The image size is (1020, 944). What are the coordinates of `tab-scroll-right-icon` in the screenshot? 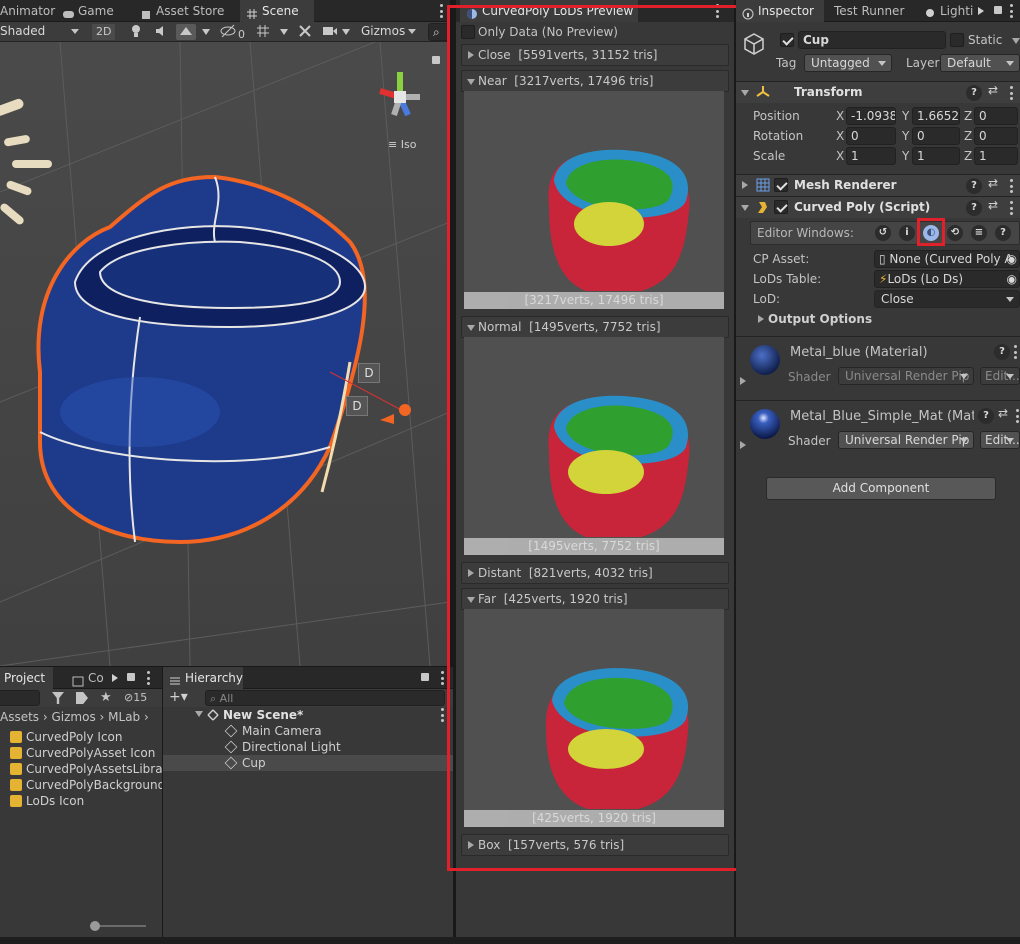 It's located at (981, 11).